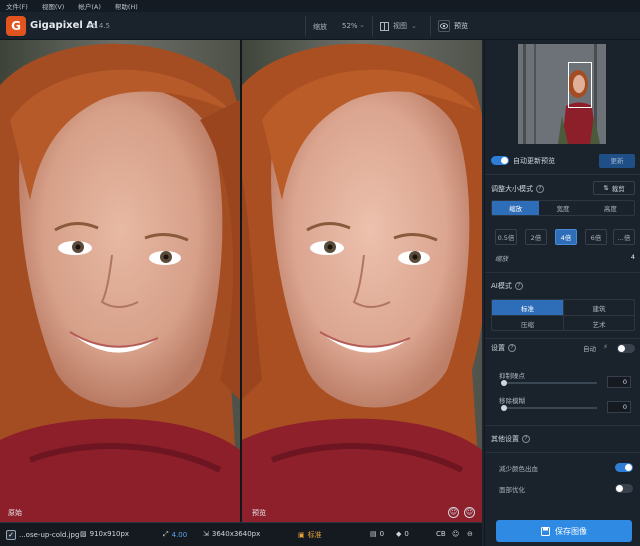  I want to click on menu-help: 帮助(H), so click(126, 6).